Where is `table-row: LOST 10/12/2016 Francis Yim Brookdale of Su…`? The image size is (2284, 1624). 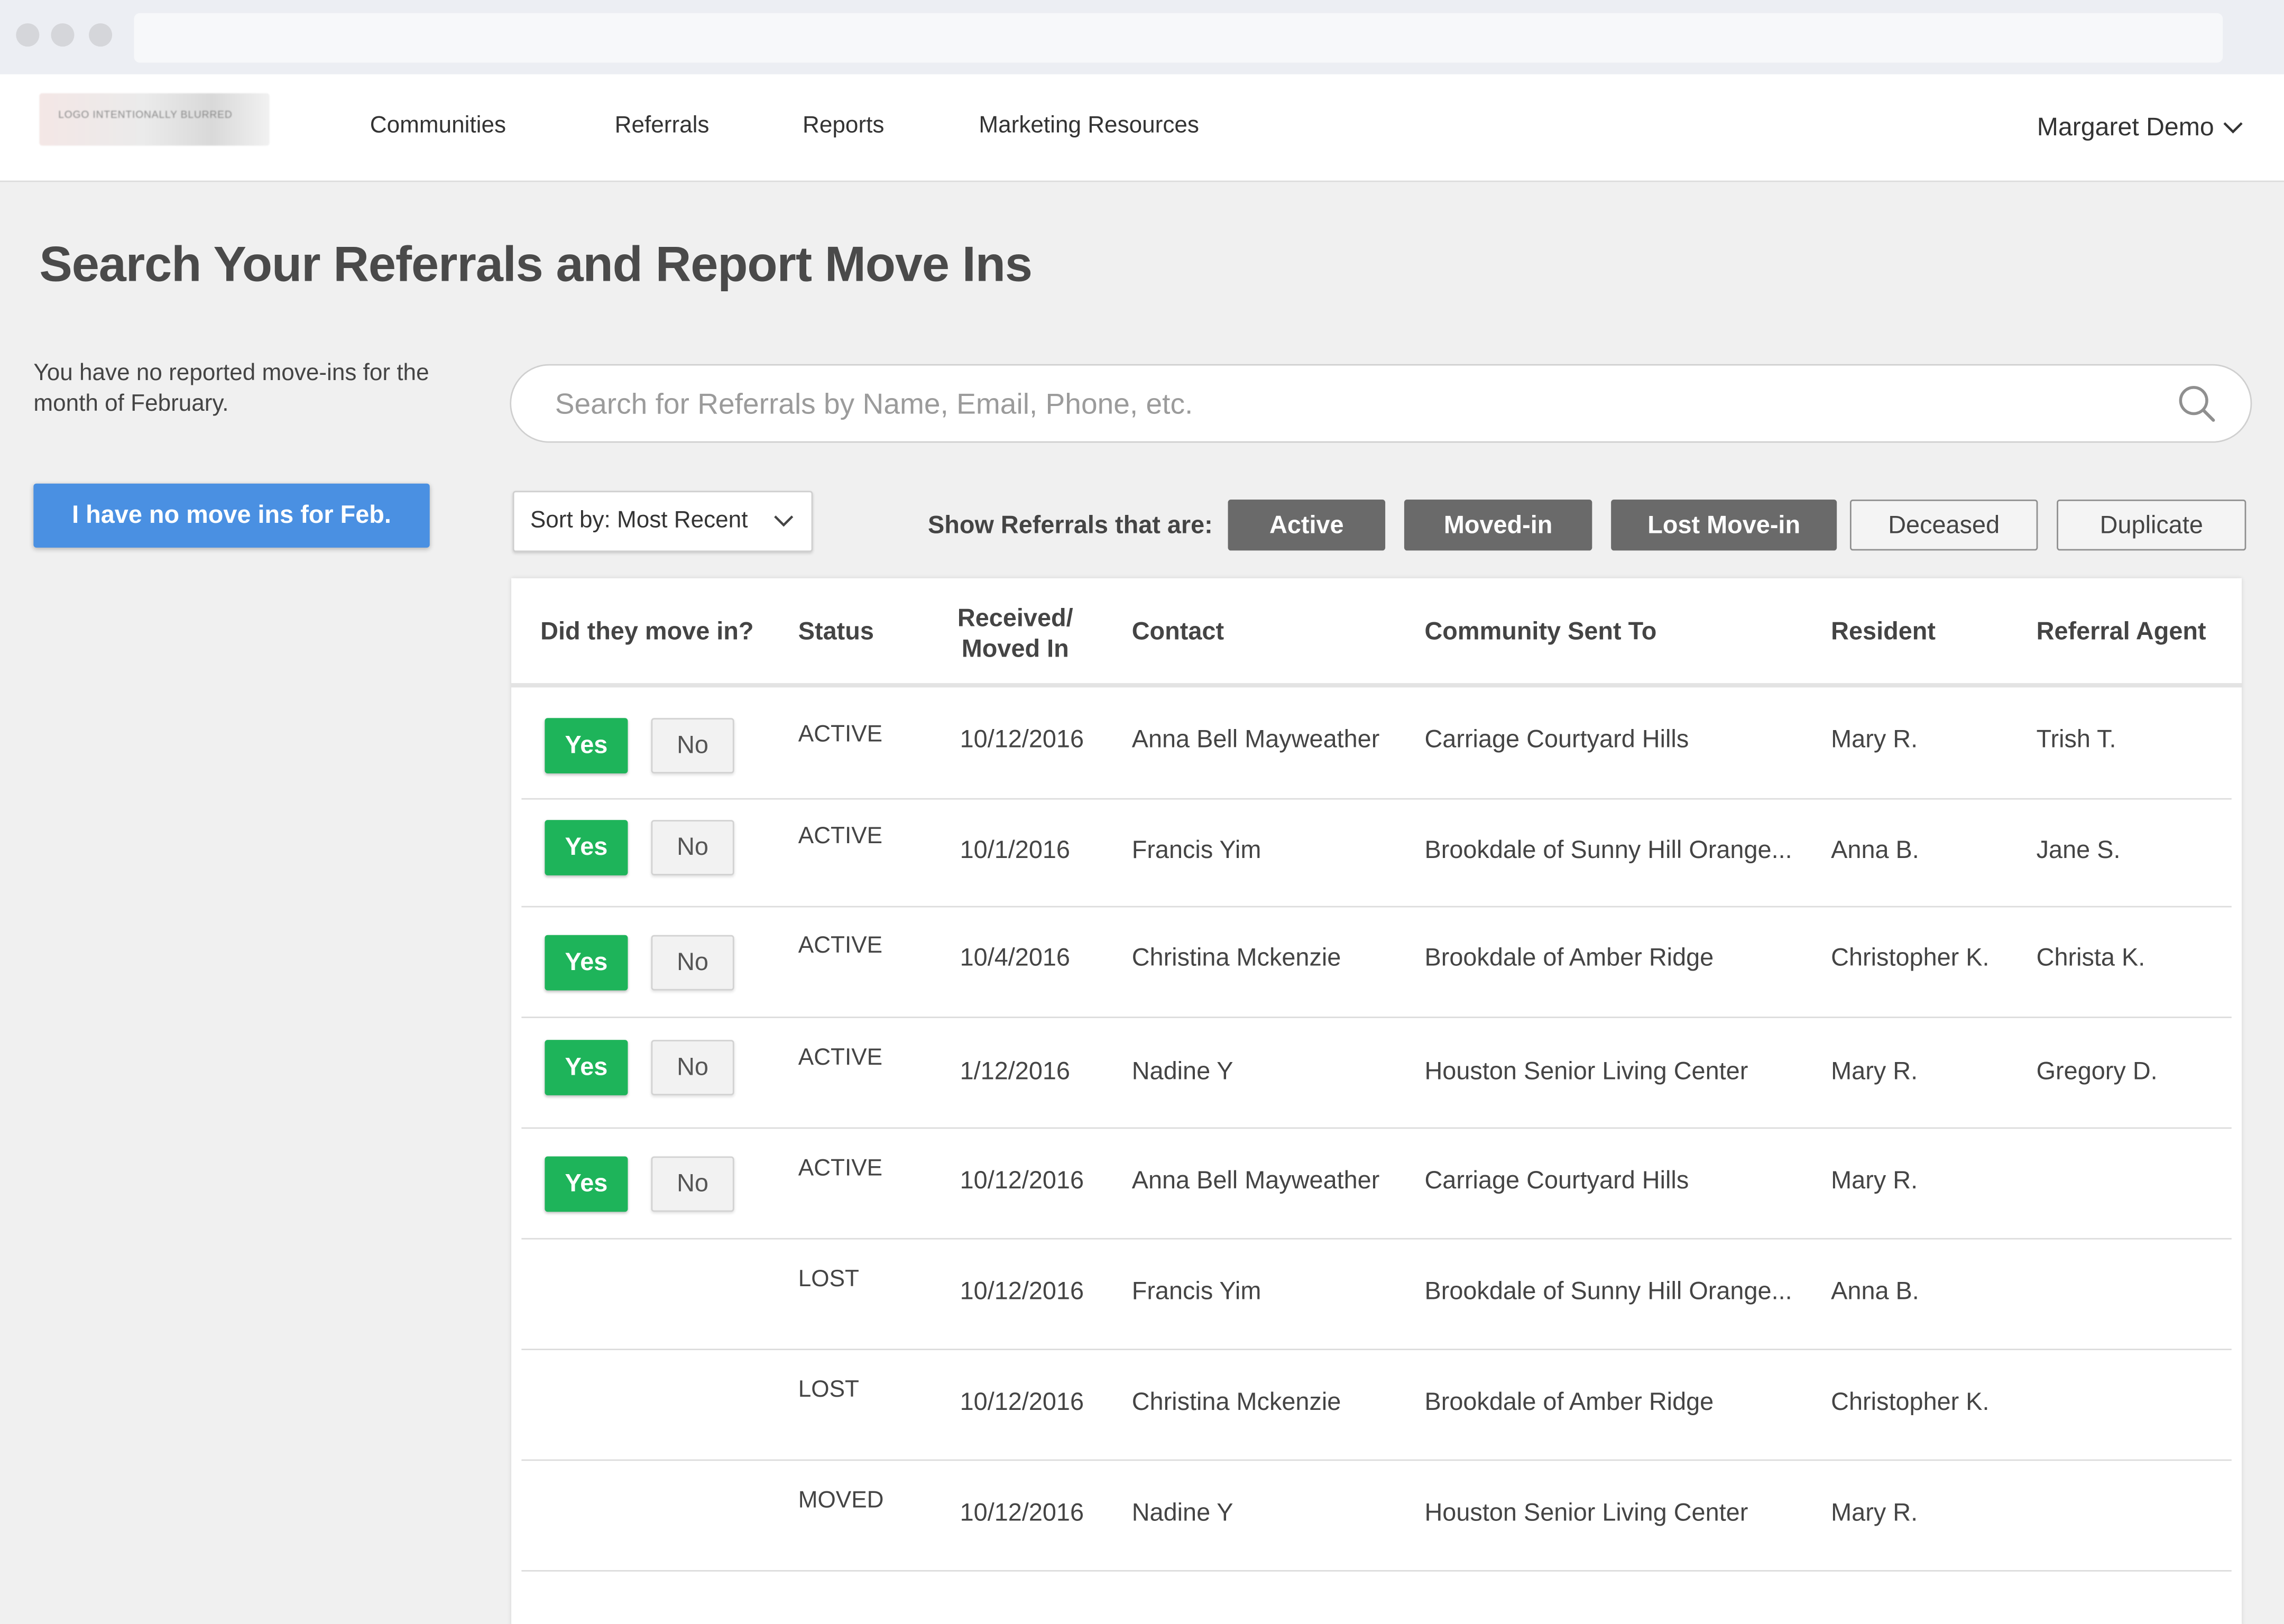 table-row: LOST 10/12/2016 Francis Yim Brookdale of Su… is located at coordinates (1376, 1294).